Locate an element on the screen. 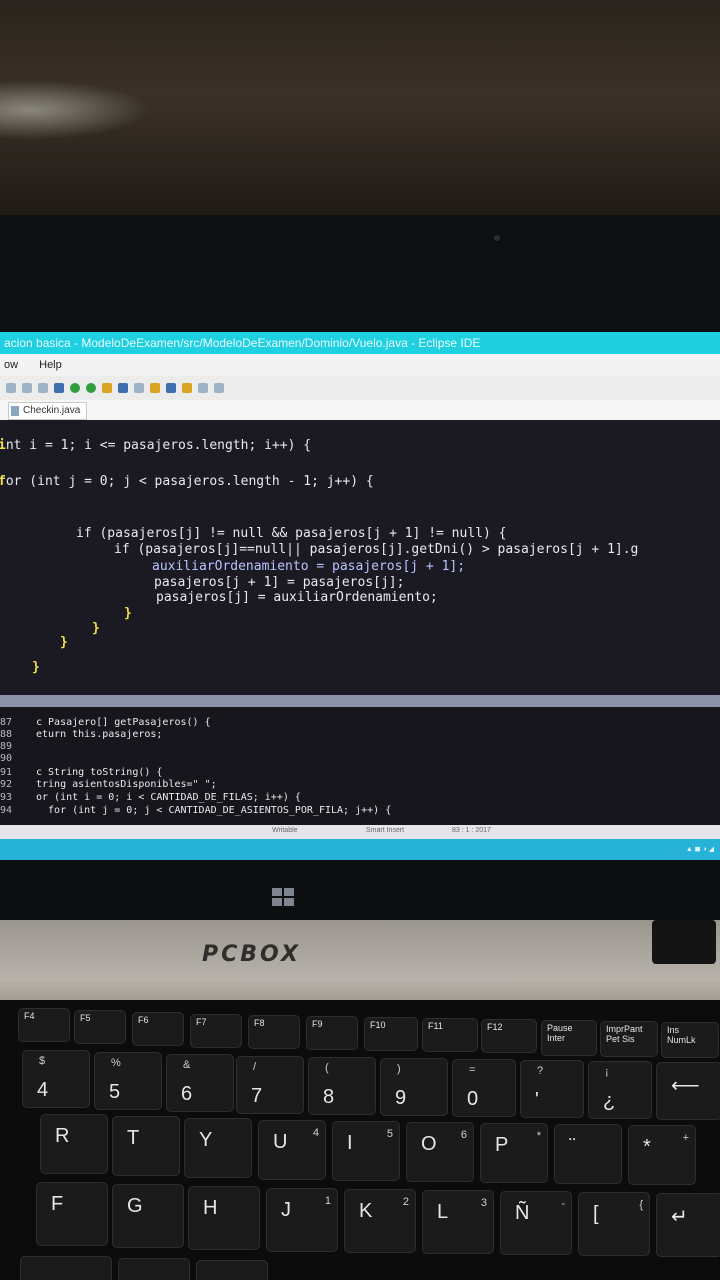  key-7: /7 is located at coordinates (270, 1085).